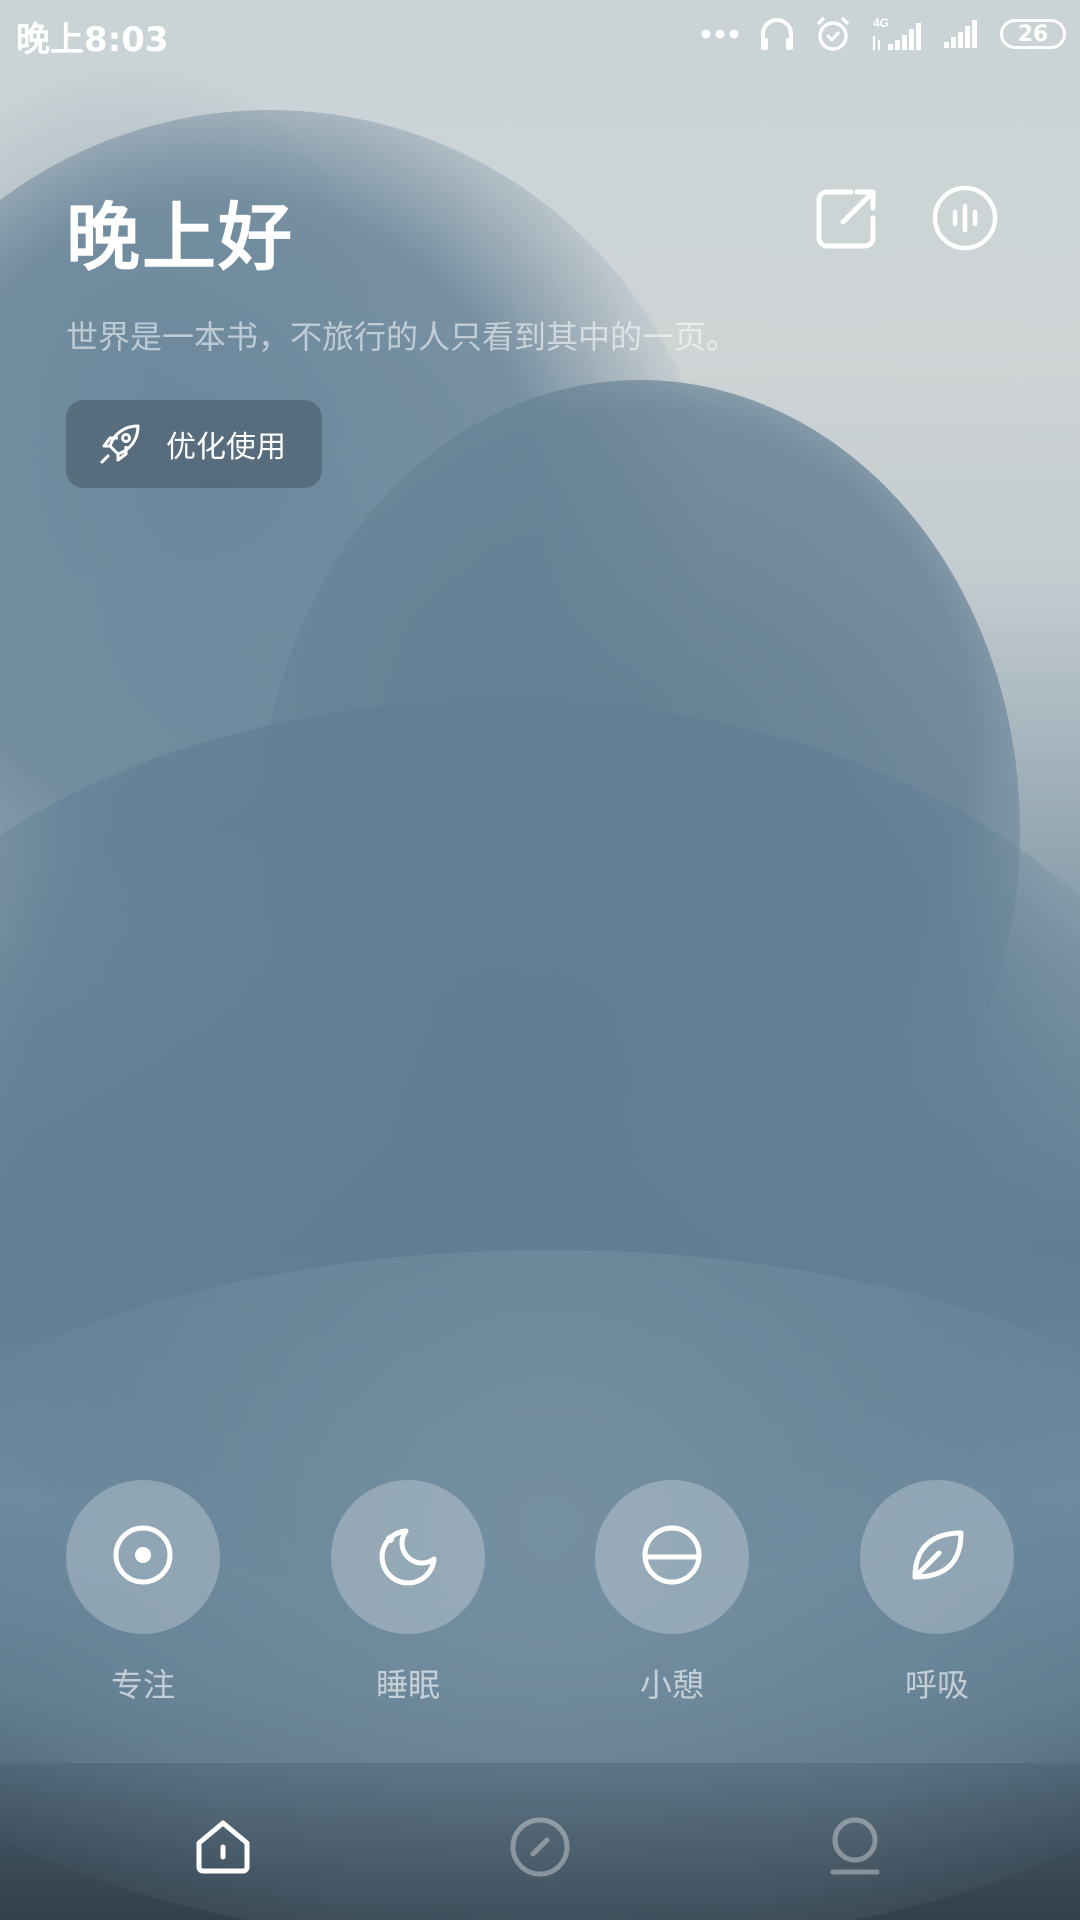 The width and height of the screenshot is (1080, 1920). What do you see at coordinates (671, 1685) in the screenshot?
I see `feature-label: 小憩` at bounding box center [671, 1685].